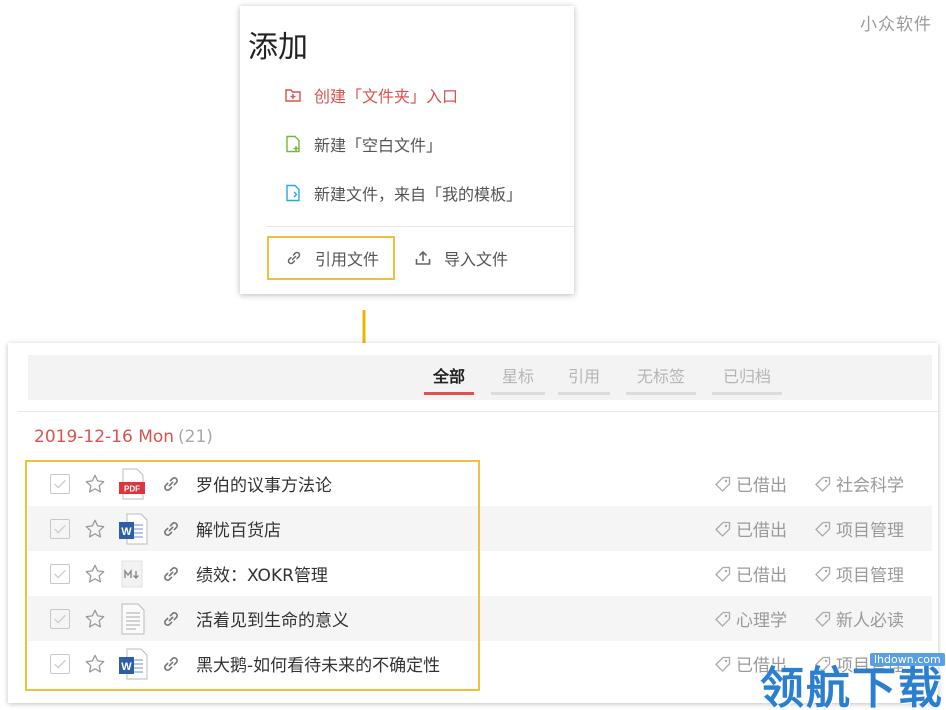  What do you see at coordinates (896, 25) in the screenshot?
I see `watermark-text: 小众软件` at bounding box center [896, 25].